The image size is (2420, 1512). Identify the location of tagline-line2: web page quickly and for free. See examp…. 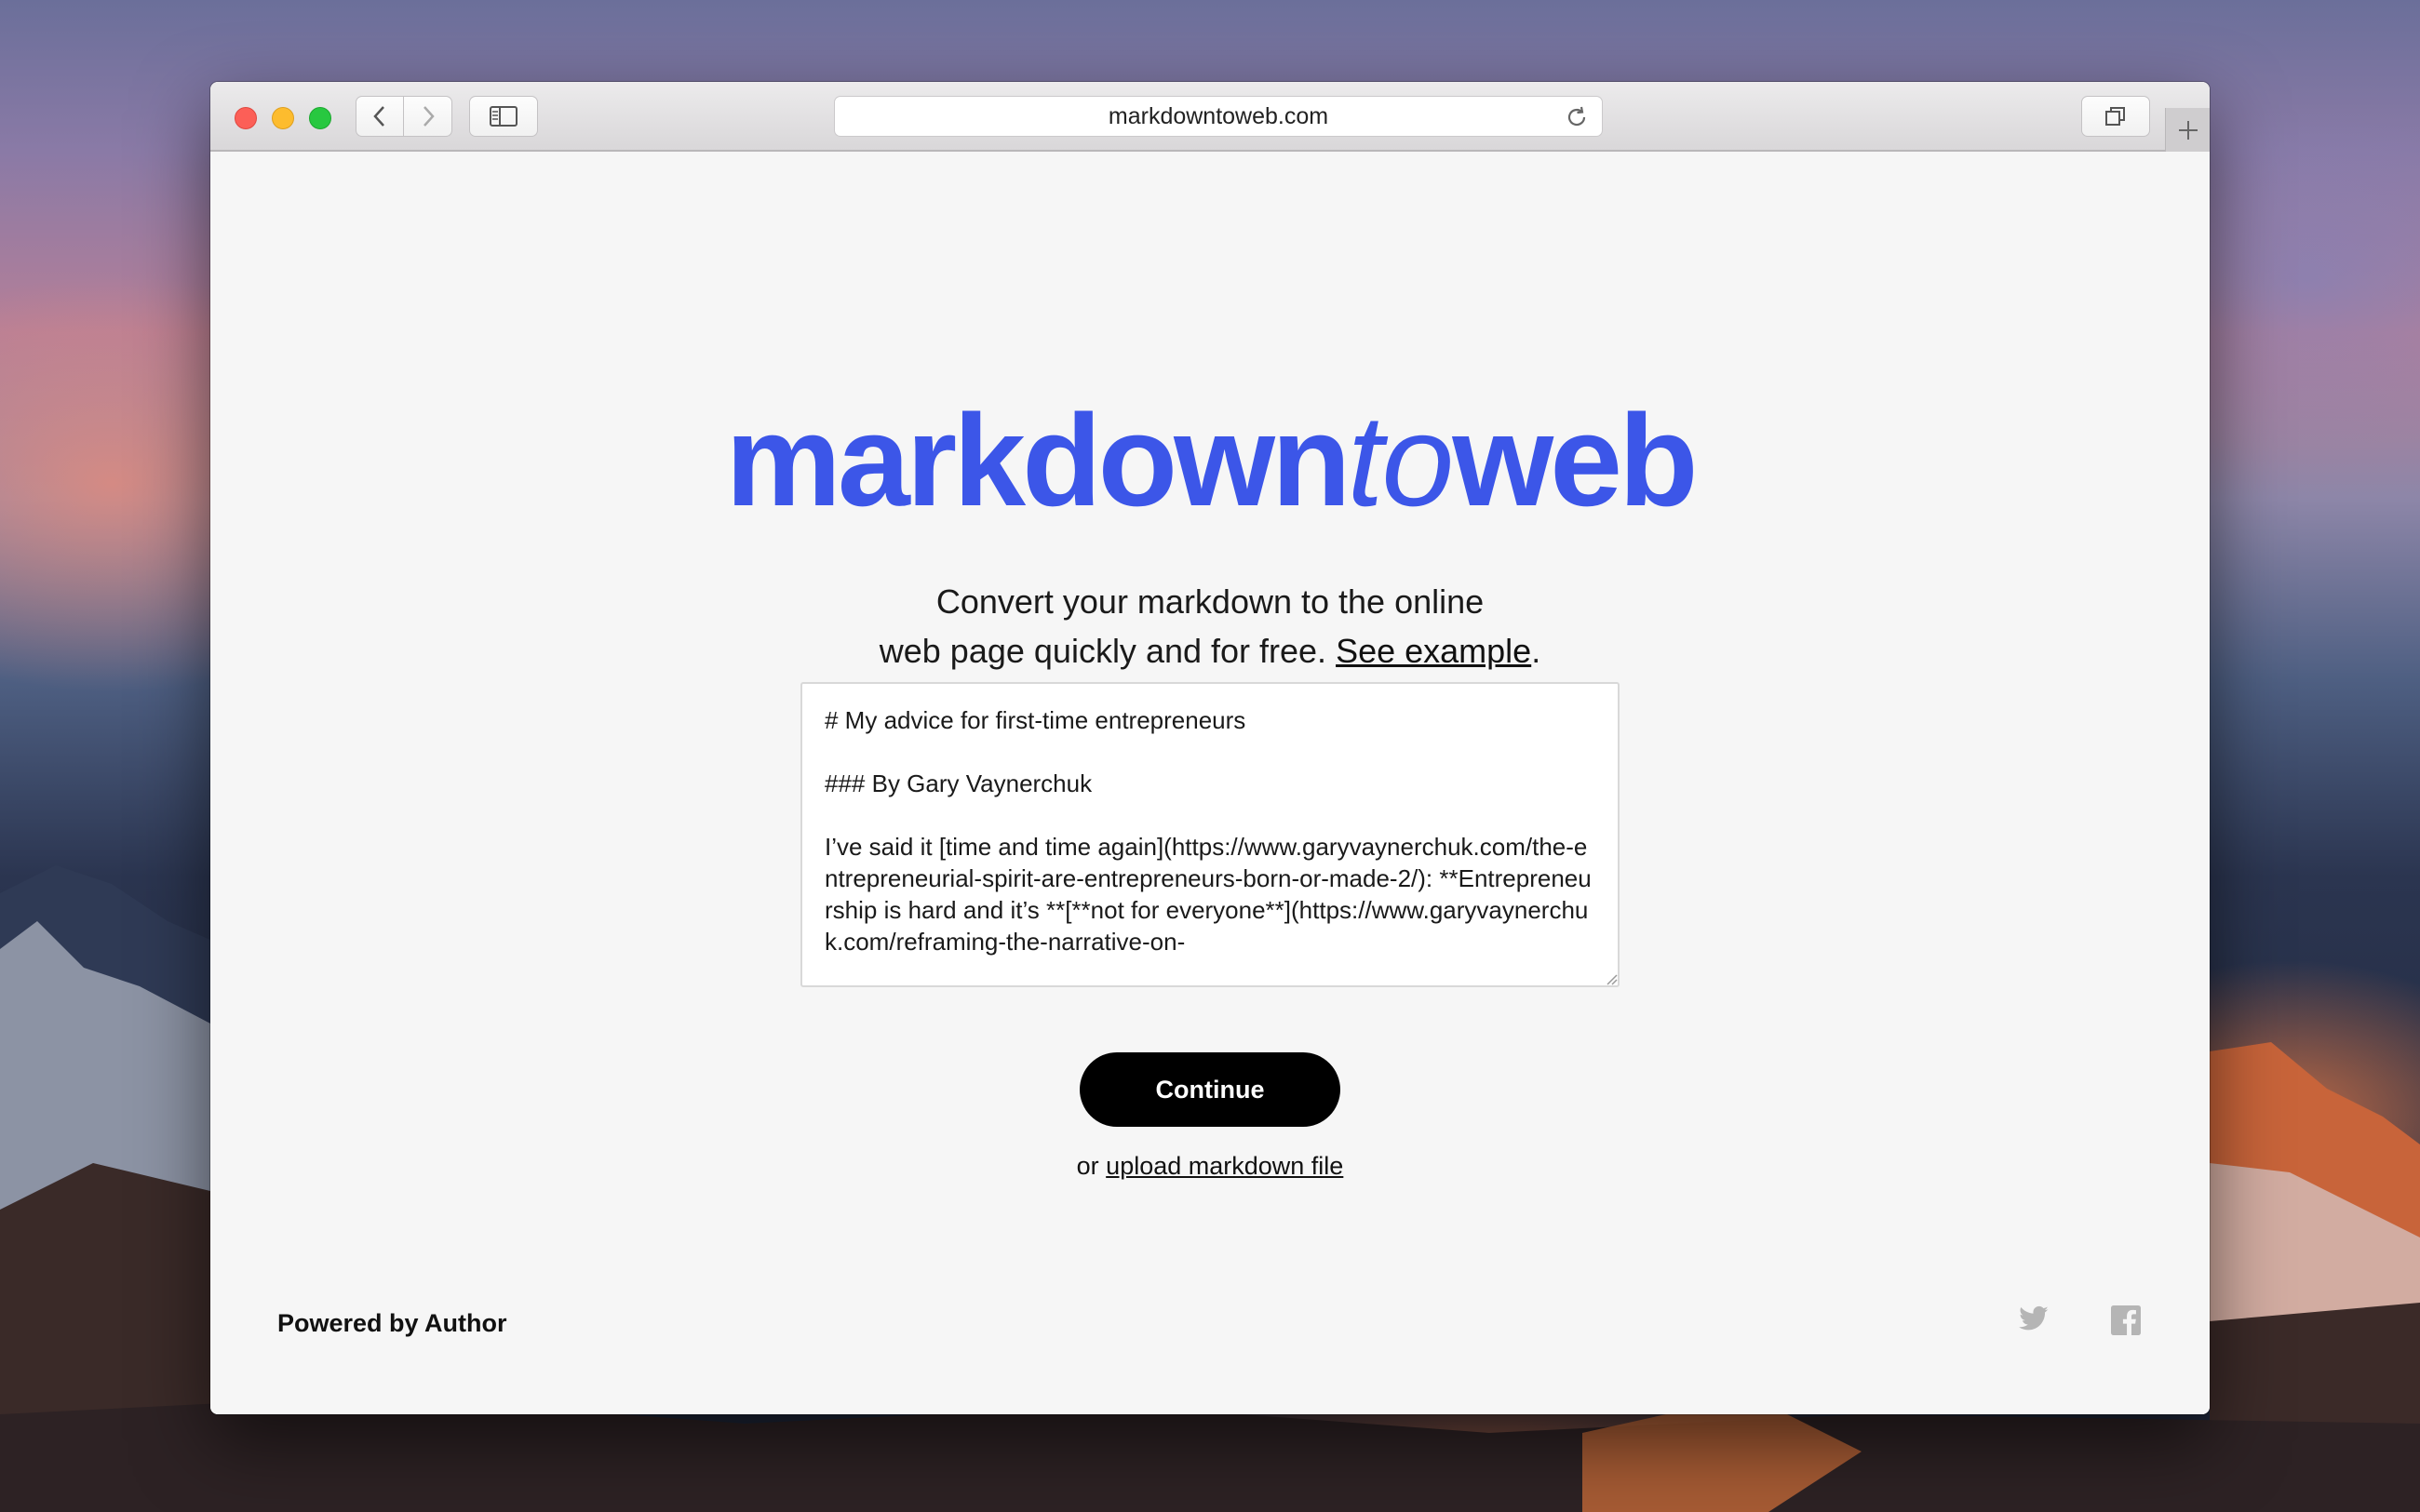
(1210, 651).